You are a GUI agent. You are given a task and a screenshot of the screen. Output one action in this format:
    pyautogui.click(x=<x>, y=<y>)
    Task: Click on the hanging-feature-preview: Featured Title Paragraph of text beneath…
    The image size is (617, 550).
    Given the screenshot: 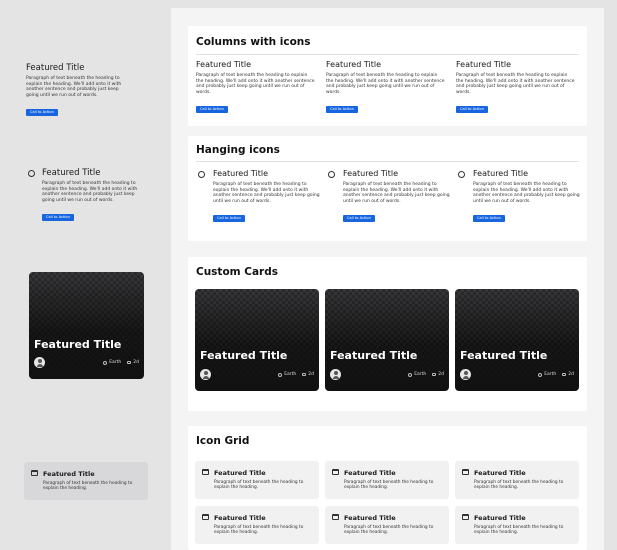 What is the action you would take?
    pyautogui.click(x=84, y=195)
    